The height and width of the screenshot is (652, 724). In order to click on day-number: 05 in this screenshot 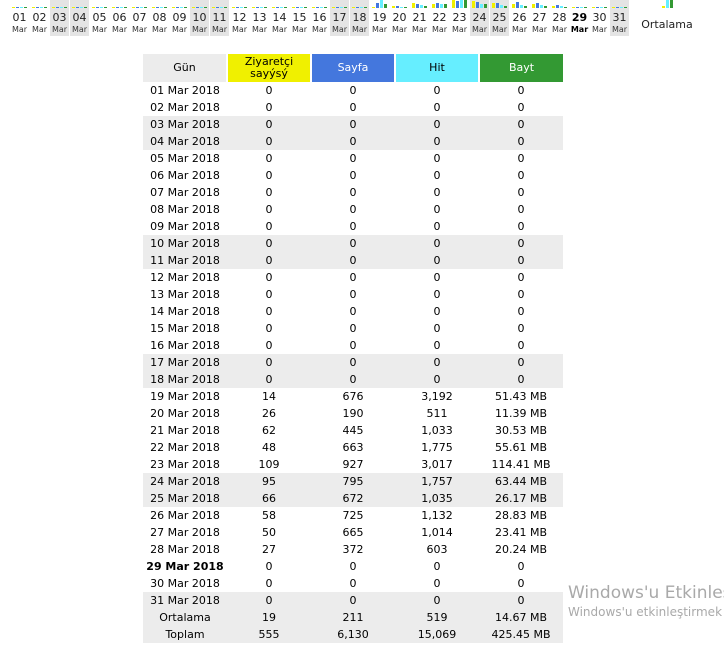, I will do `click(99, 17)`.